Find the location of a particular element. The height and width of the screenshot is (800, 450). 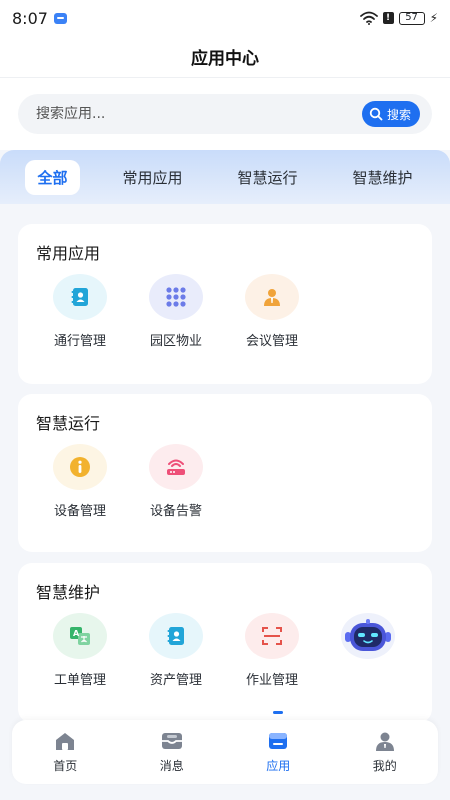

search-button: 搜索 is located at coordinates (390, 114).